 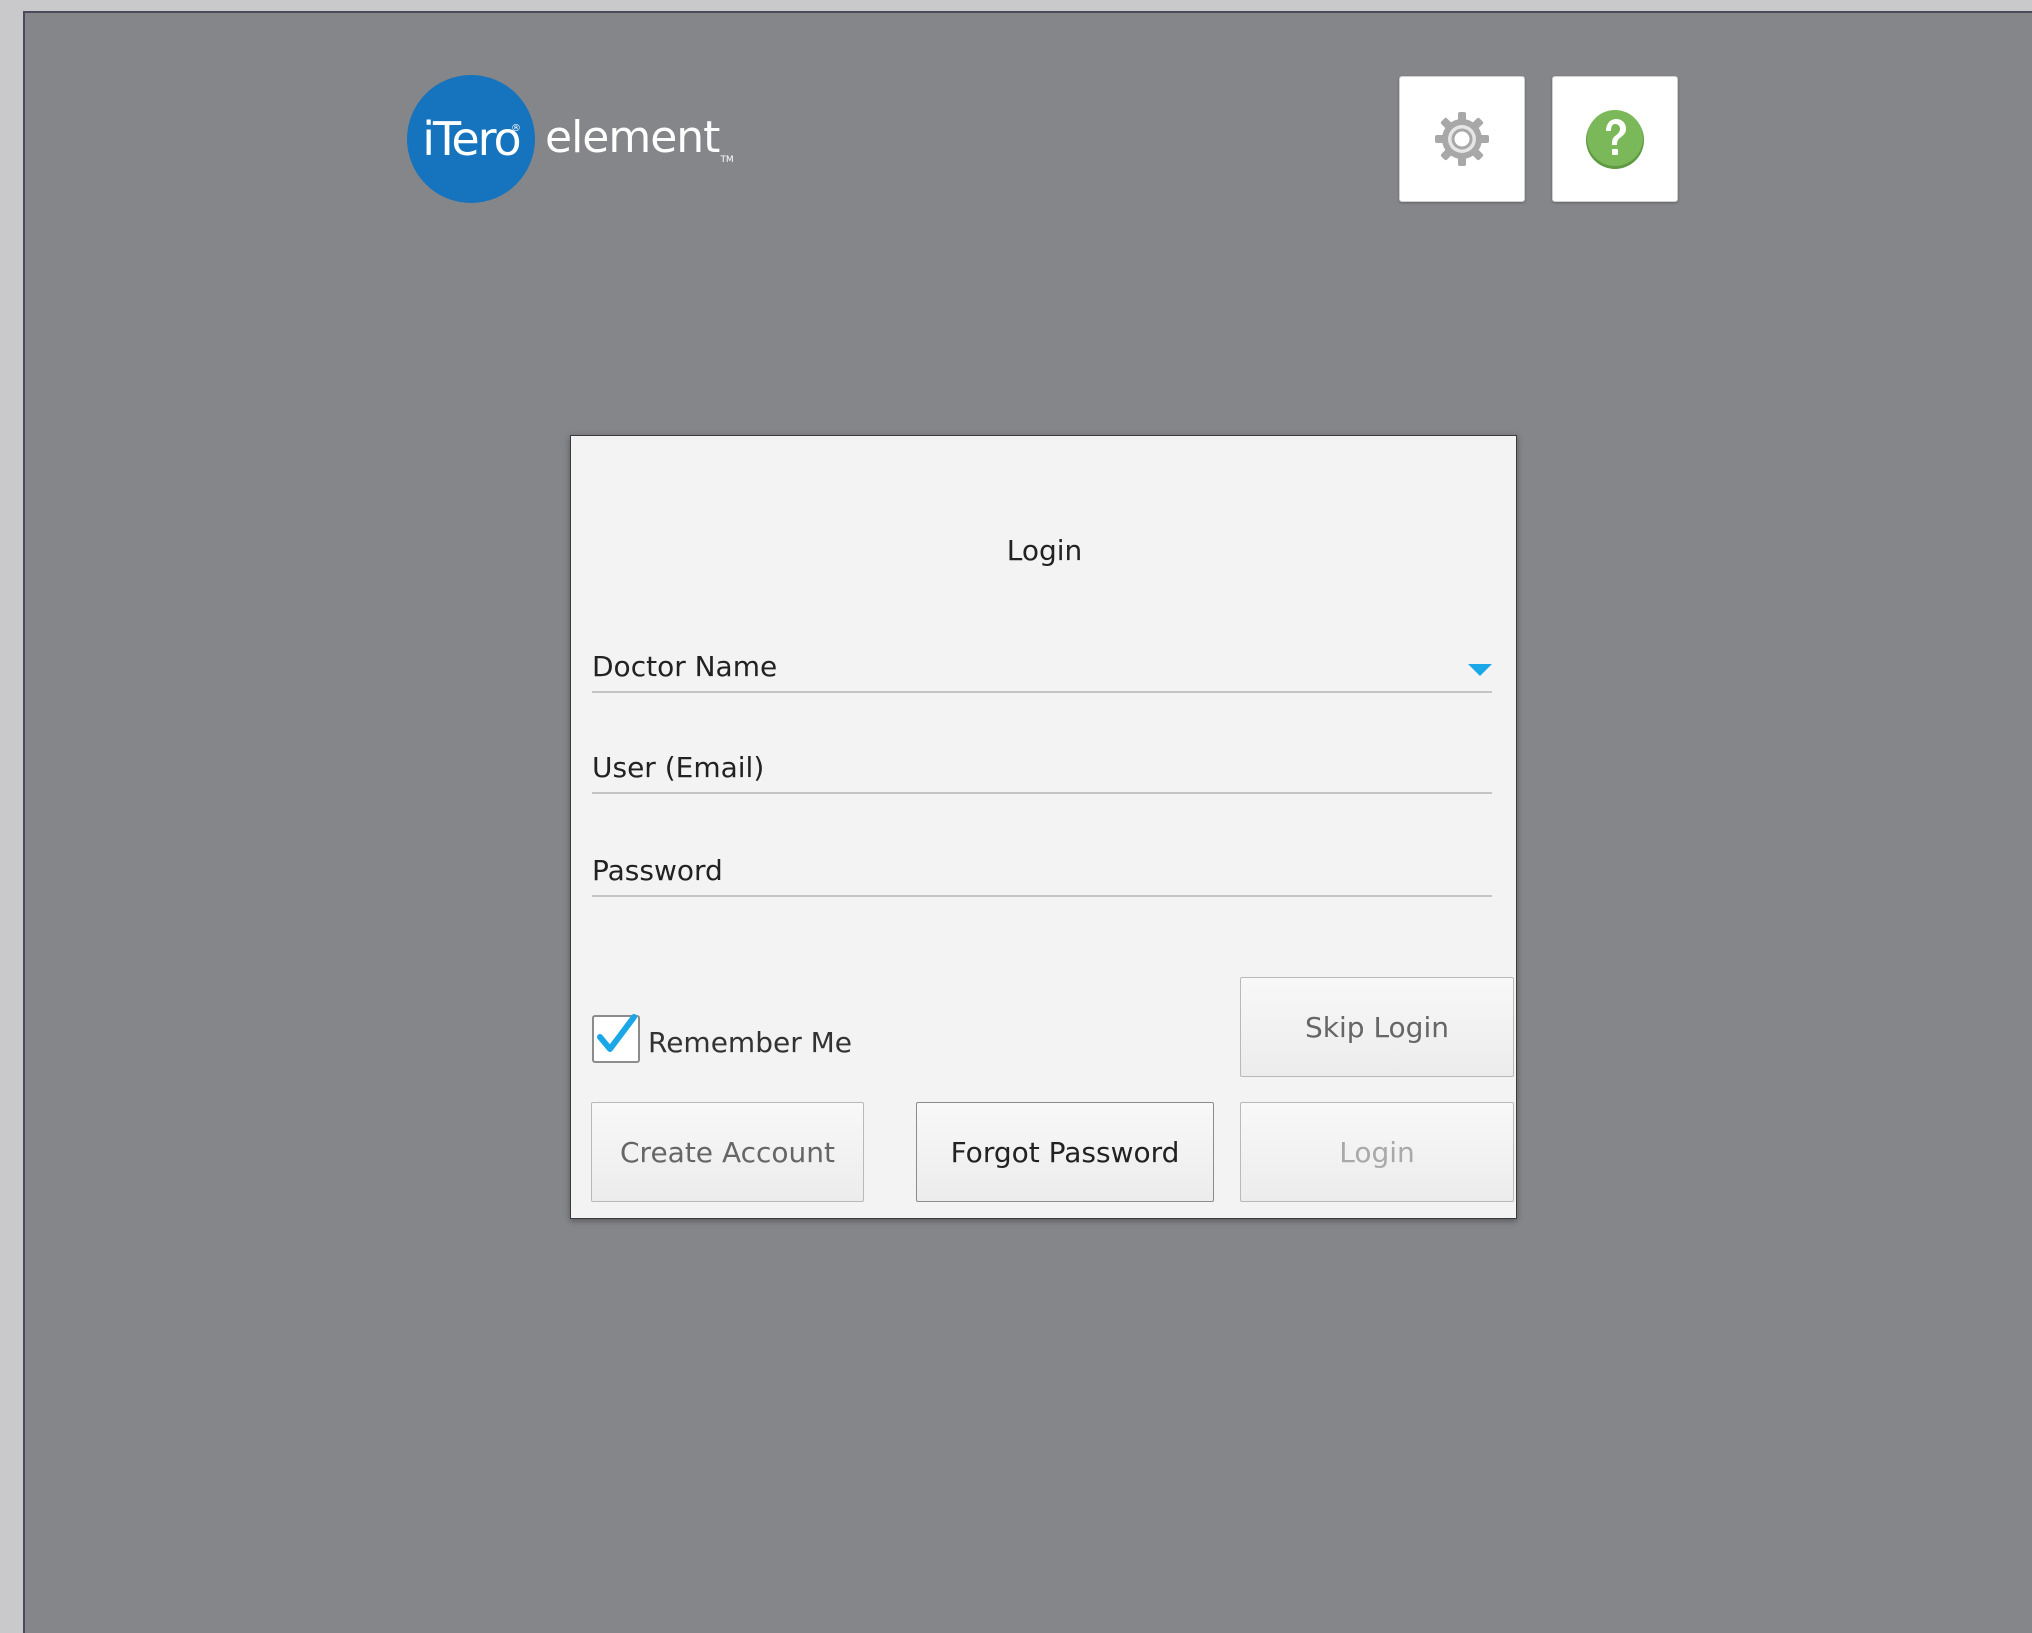 I want to click on user-email-label: User (Email), so click(x=678, y=767).